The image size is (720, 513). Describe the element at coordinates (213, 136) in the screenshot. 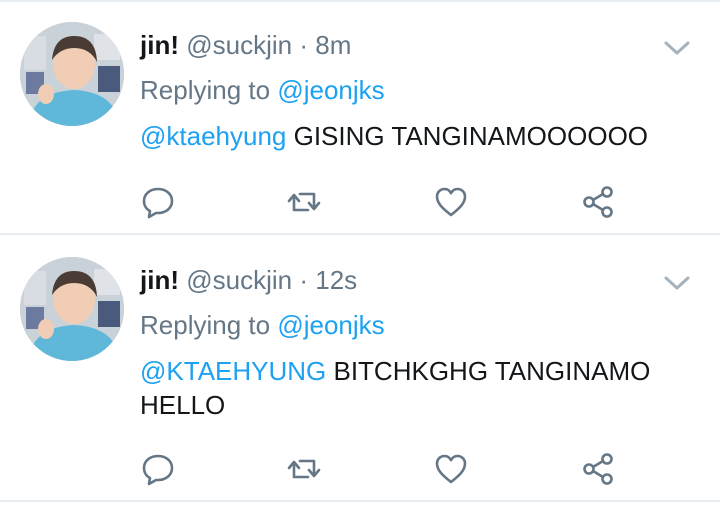

I see `mention-link: @ktaehyung` at that location.